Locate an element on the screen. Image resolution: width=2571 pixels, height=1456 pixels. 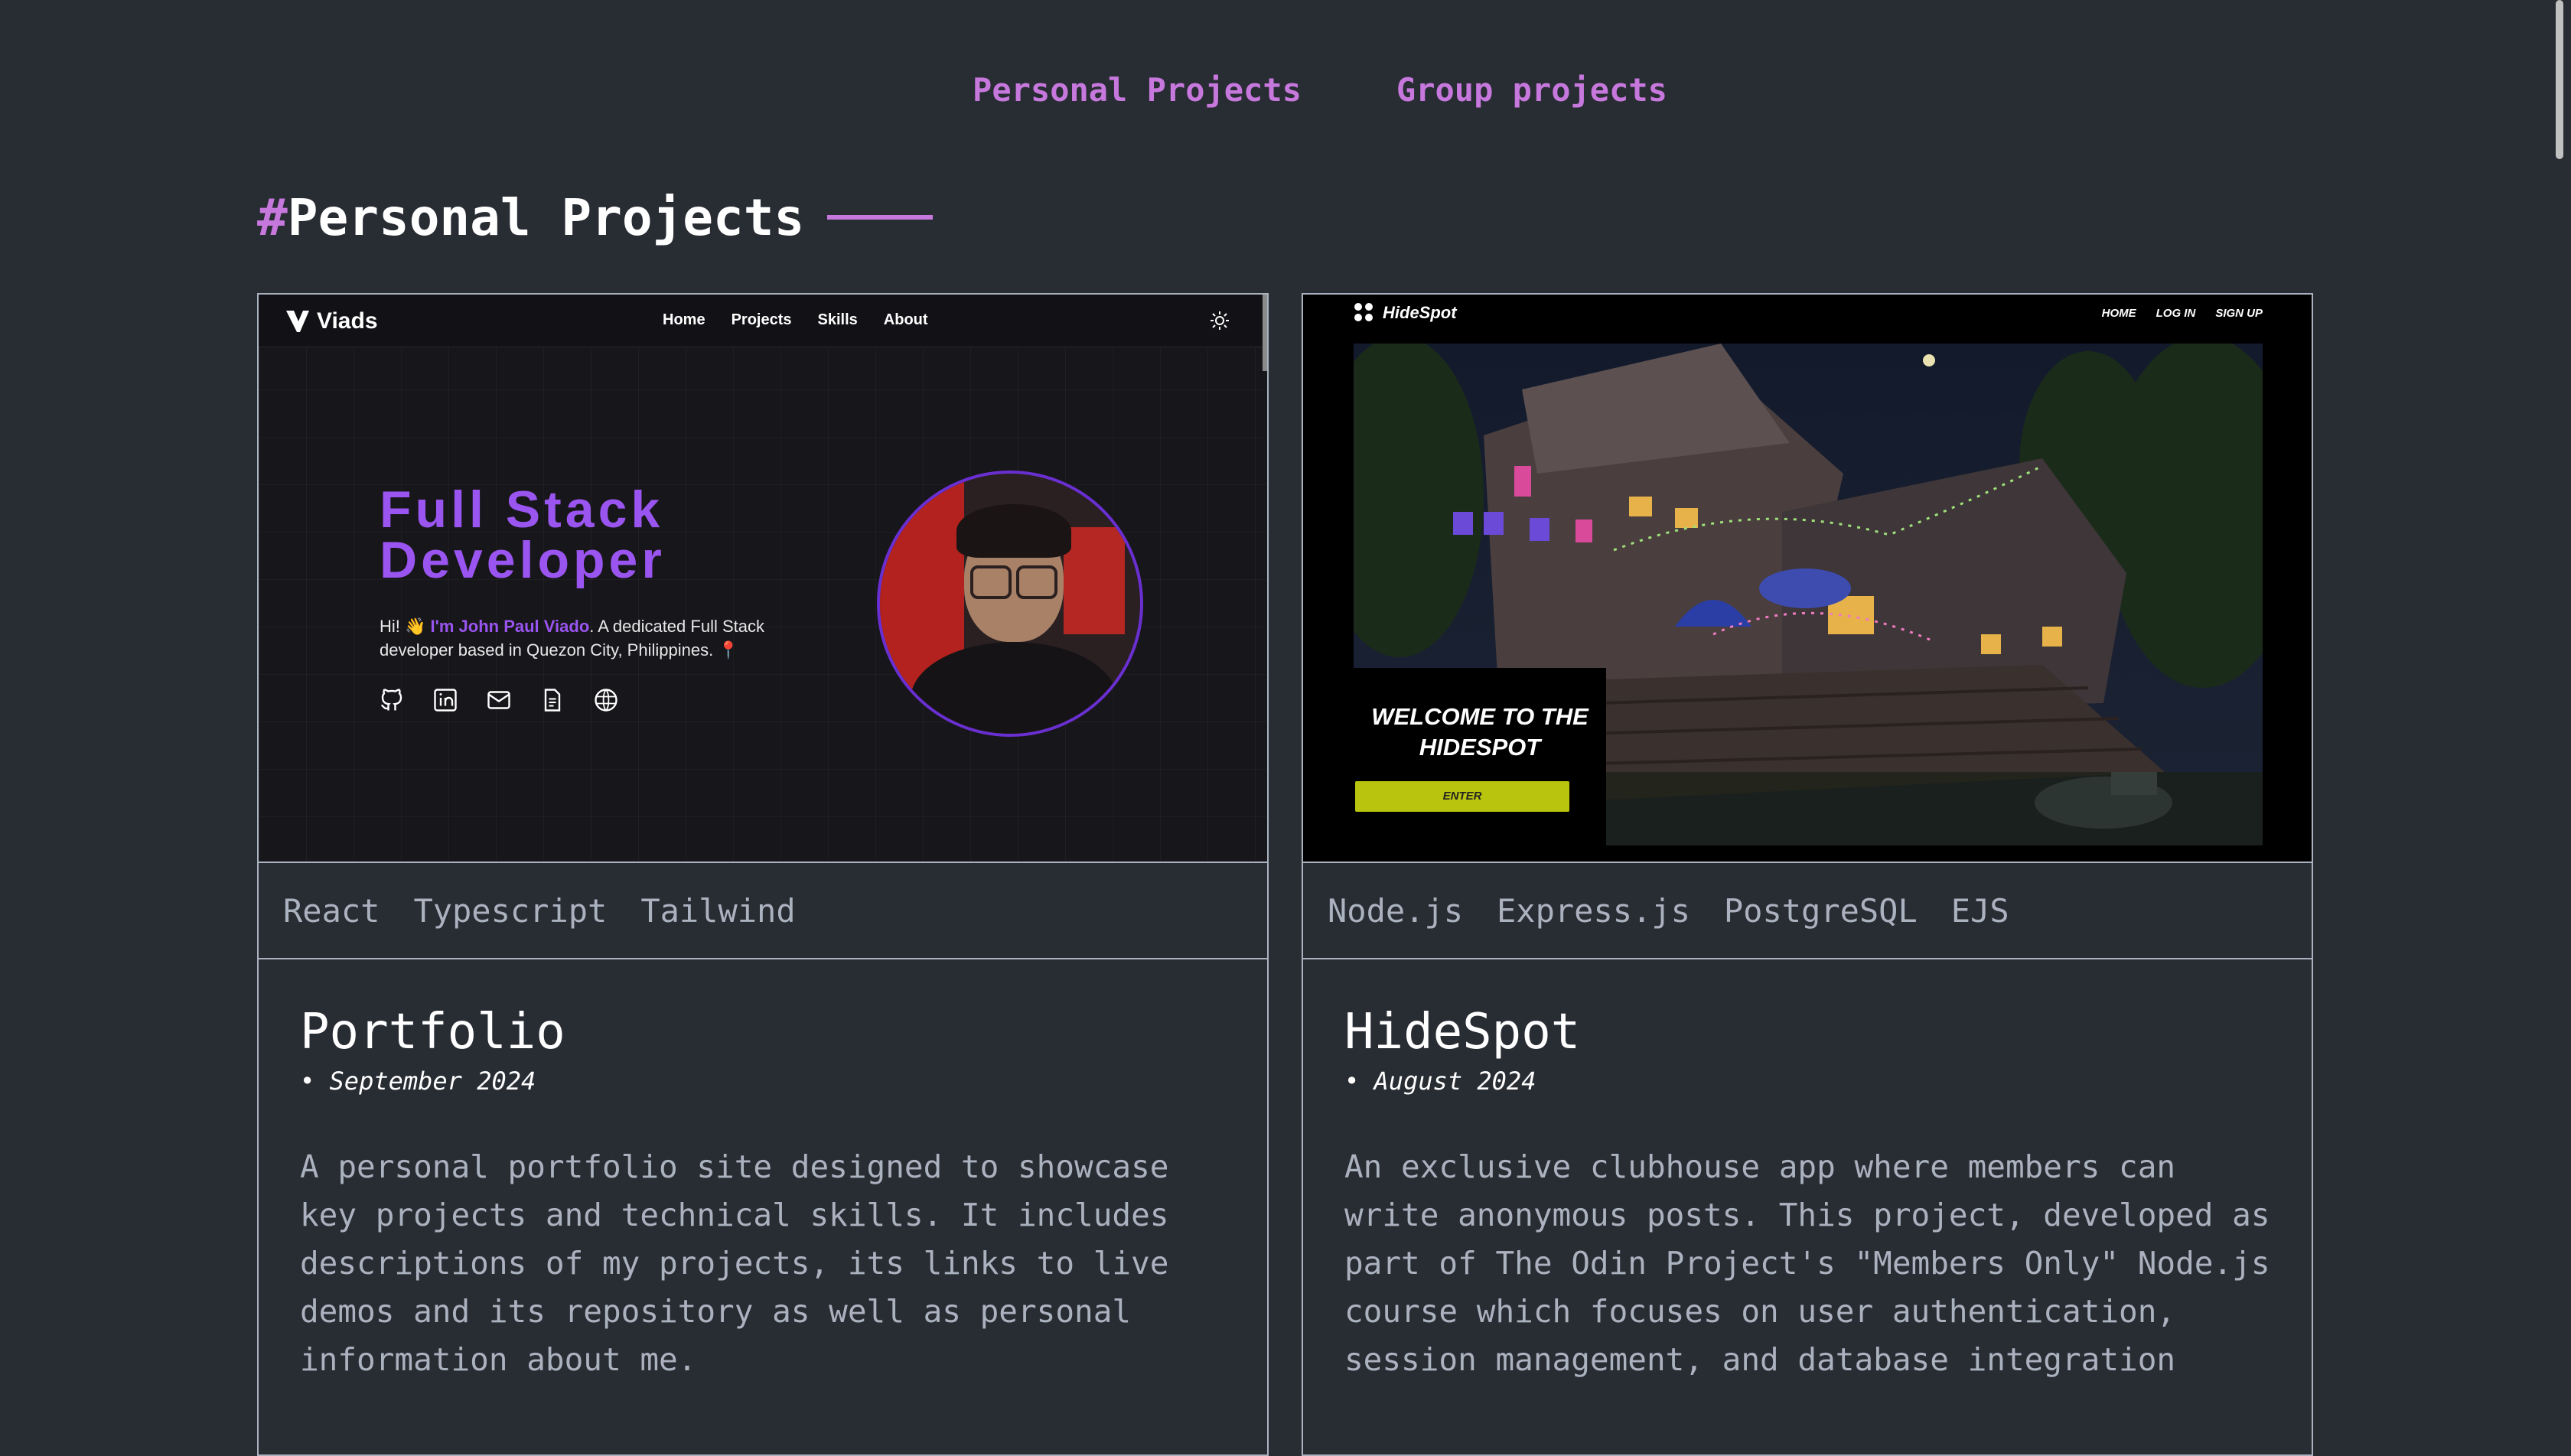
tech-stack-list: Node.js Express.js PostgreSQL EJS is located at coordinates (1807, 911).